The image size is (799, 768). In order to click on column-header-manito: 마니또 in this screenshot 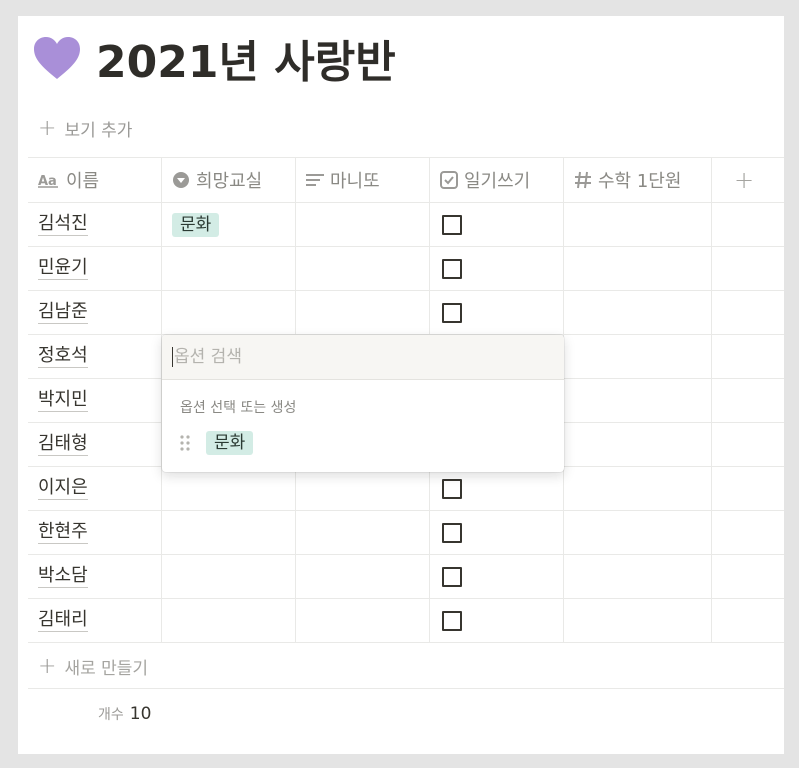, I will do `click(363, 180)`.